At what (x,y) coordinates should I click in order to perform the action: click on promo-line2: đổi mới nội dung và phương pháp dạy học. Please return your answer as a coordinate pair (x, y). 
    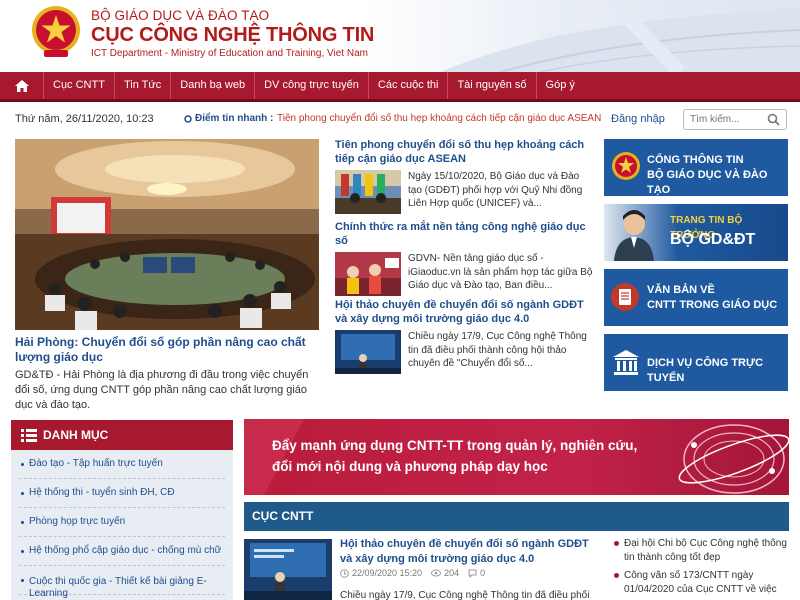
    Looking at the image, I should click on (410, 466).